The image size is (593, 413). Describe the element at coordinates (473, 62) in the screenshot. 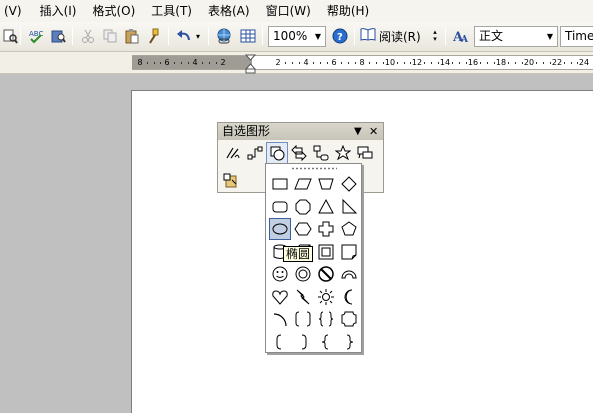

I see `ruler-tick-label: 16` at that location.